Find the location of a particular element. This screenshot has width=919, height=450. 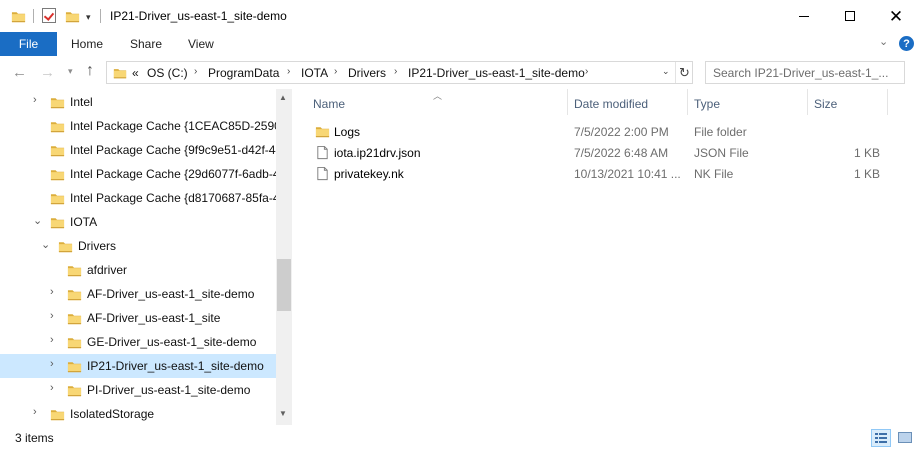

scroll-down-icon: ▼ is located at coordinates (283, 413).